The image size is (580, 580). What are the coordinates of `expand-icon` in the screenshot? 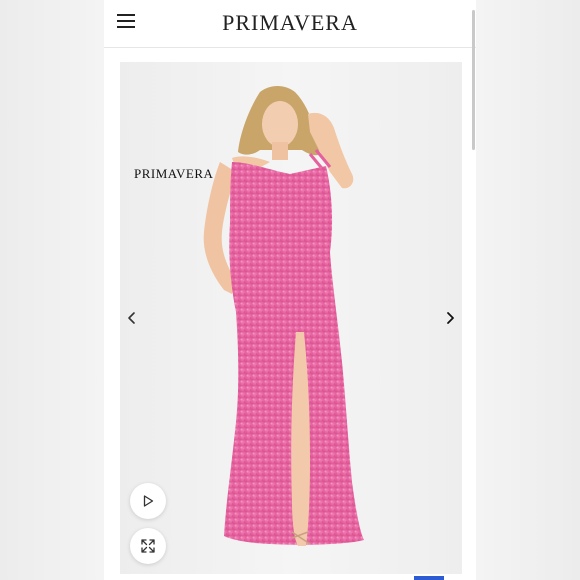 It's located at (148, 546).